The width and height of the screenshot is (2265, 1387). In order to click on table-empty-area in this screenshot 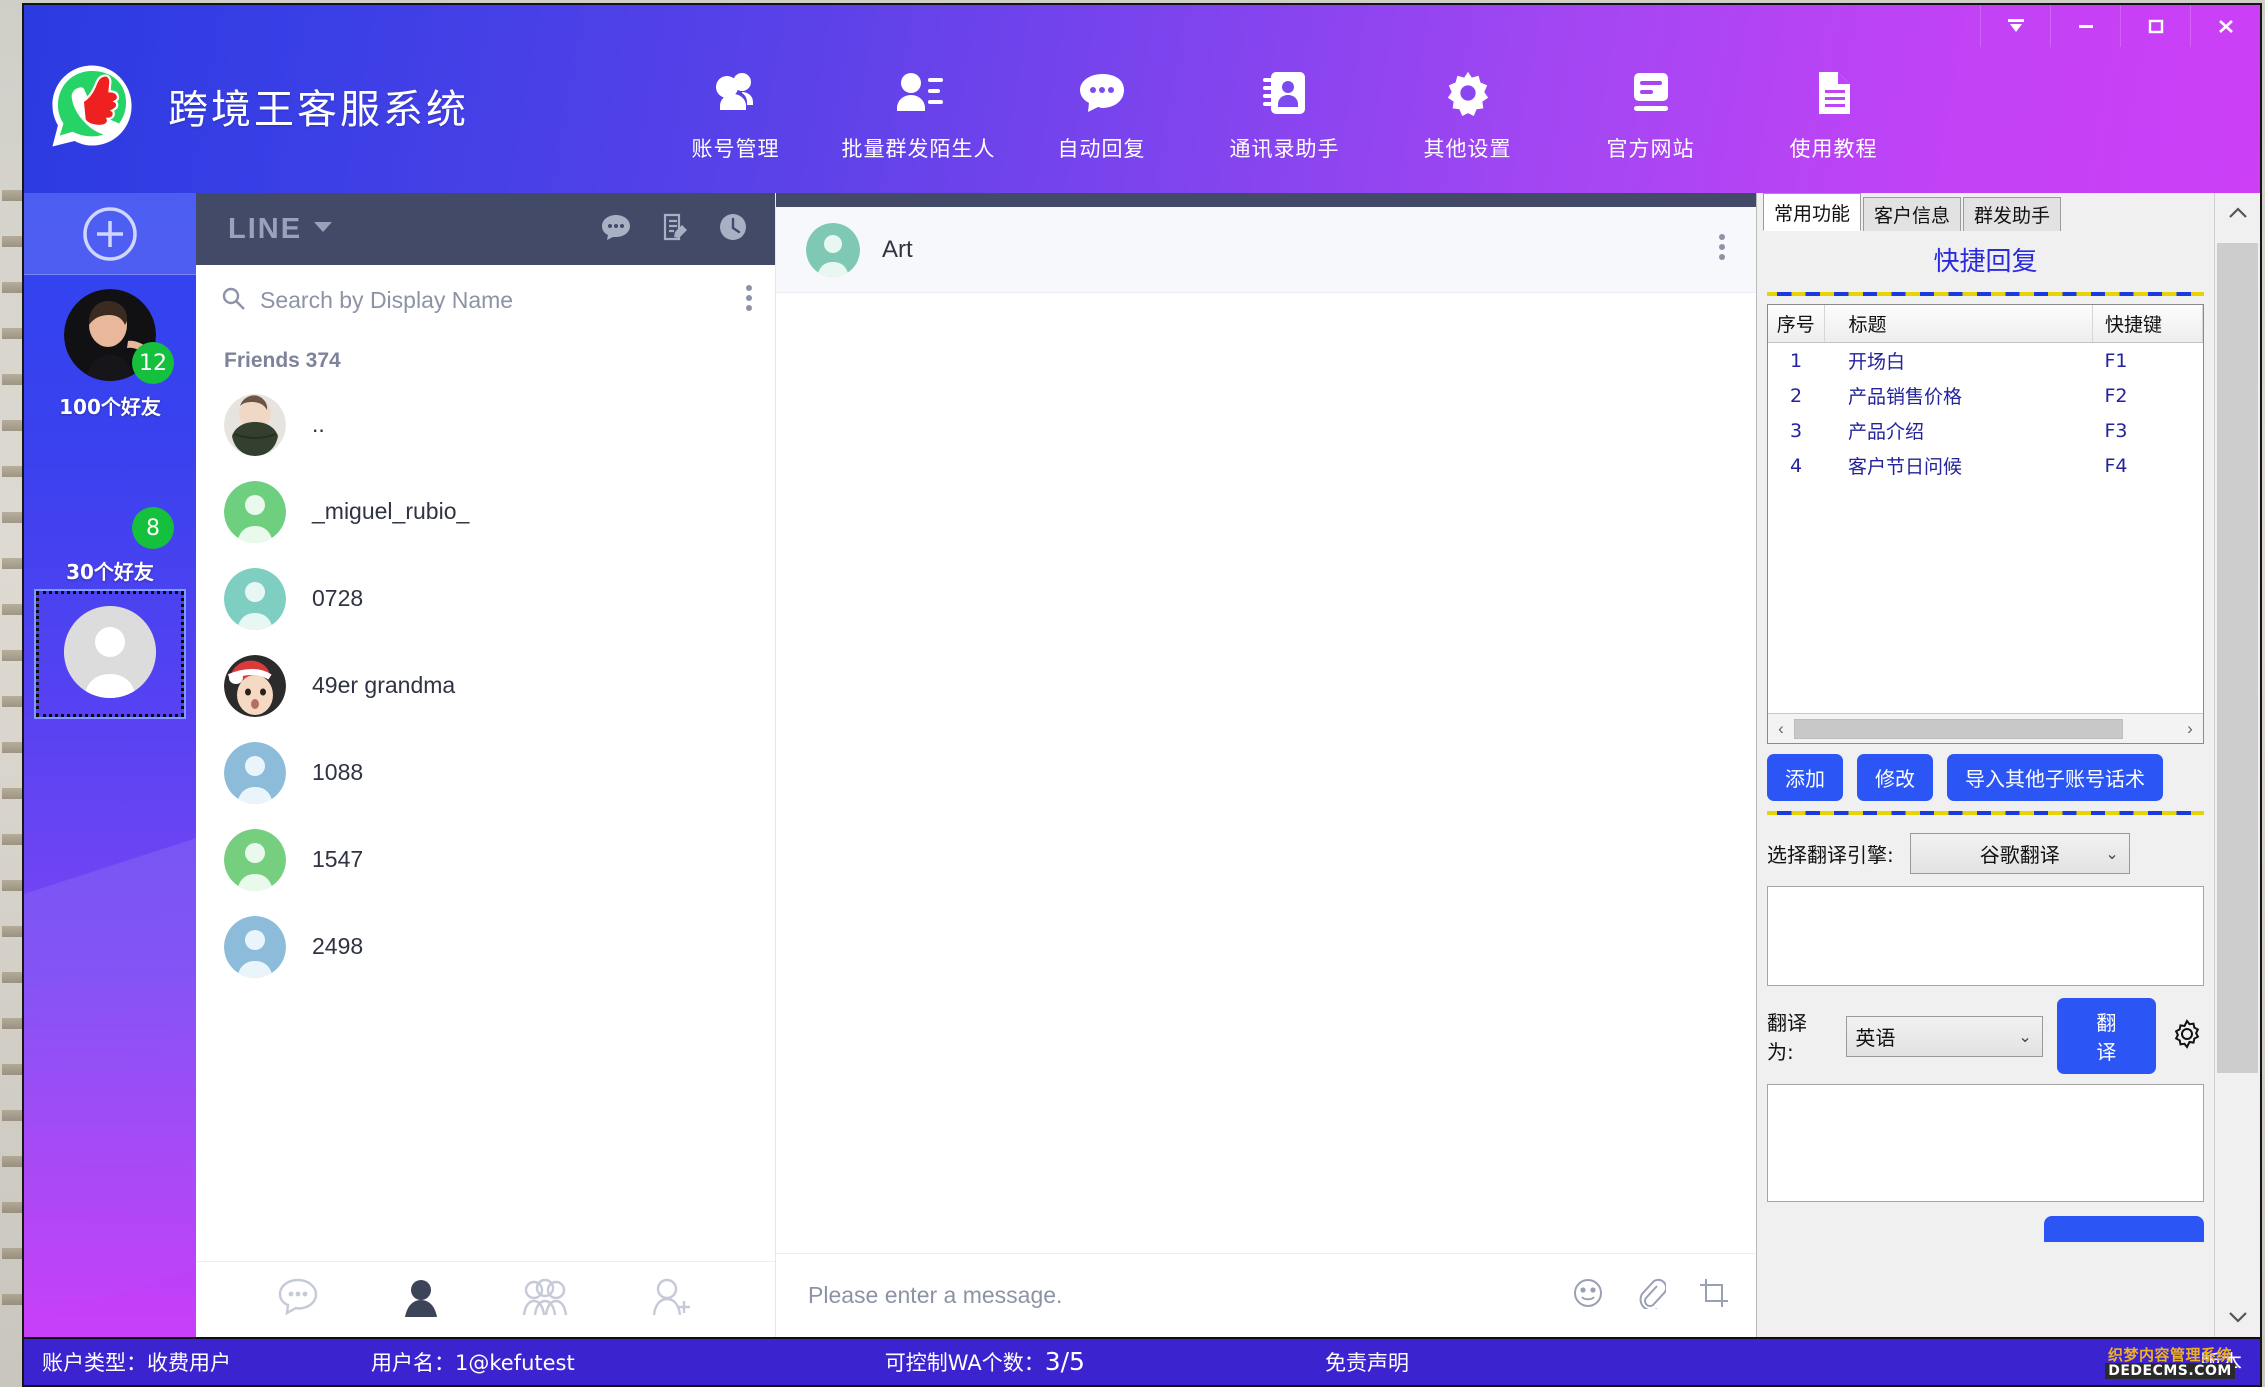, I will do `click(1985, 598)`.